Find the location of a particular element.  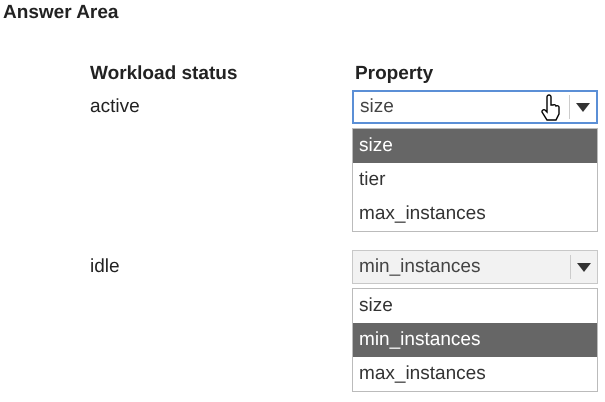

column-header: Workload status is located at coordinates (164, 73).